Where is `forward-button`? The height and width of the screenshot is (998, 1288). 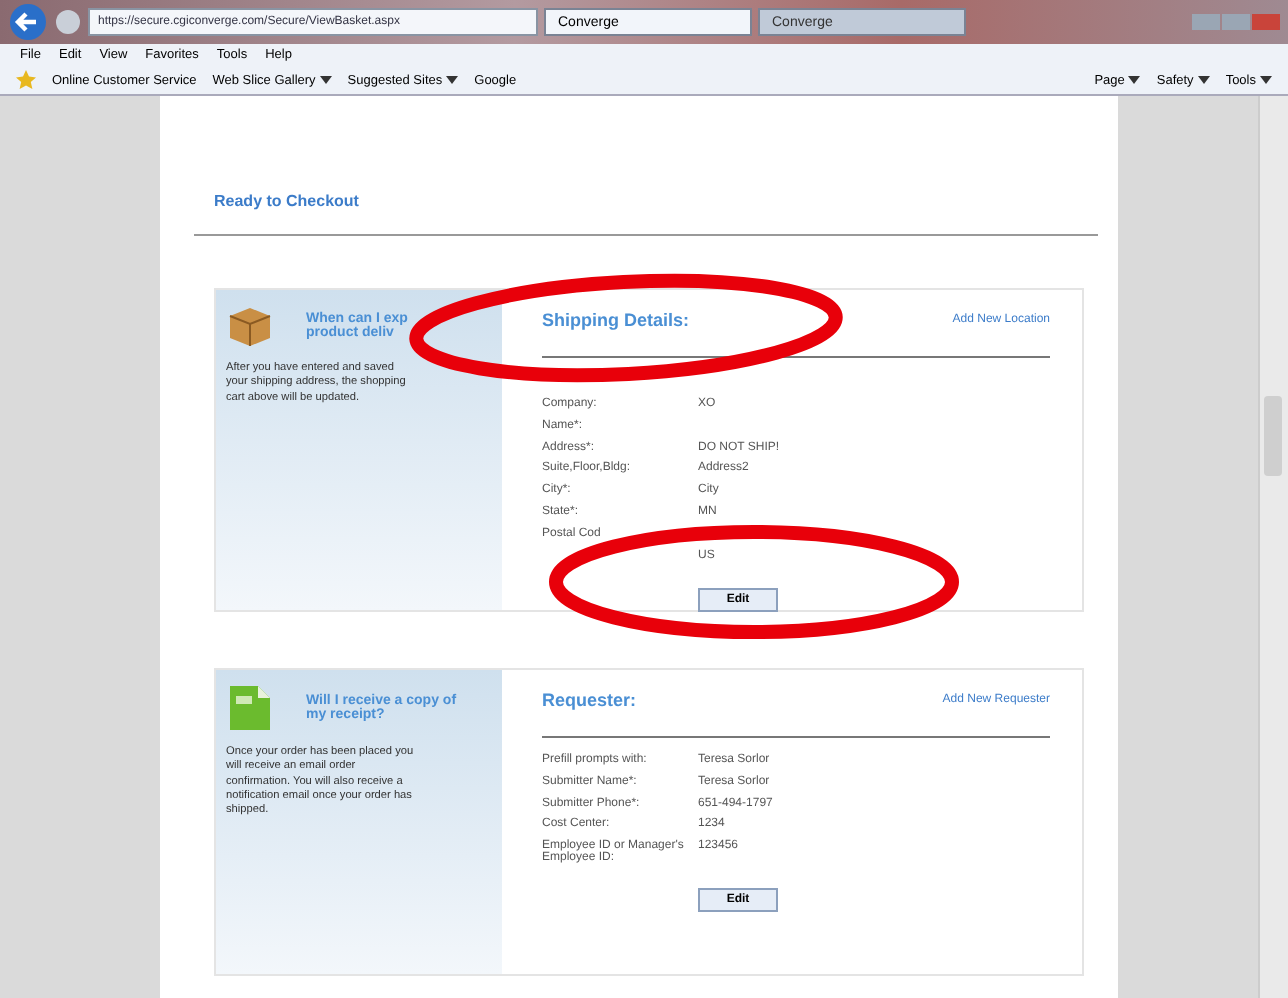 forward-button is located at coordinates (68, 22).